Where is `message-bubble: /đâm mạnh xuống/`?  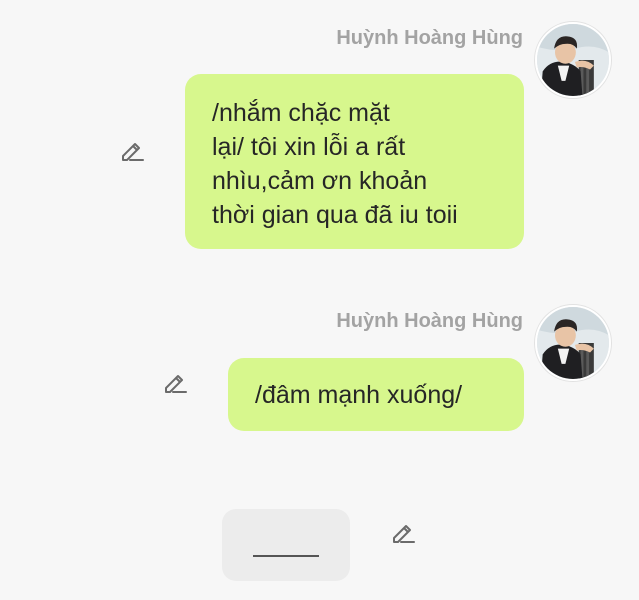
message-bubble: /đâm mạnh xuống/ is located at coordinates (376, 394).